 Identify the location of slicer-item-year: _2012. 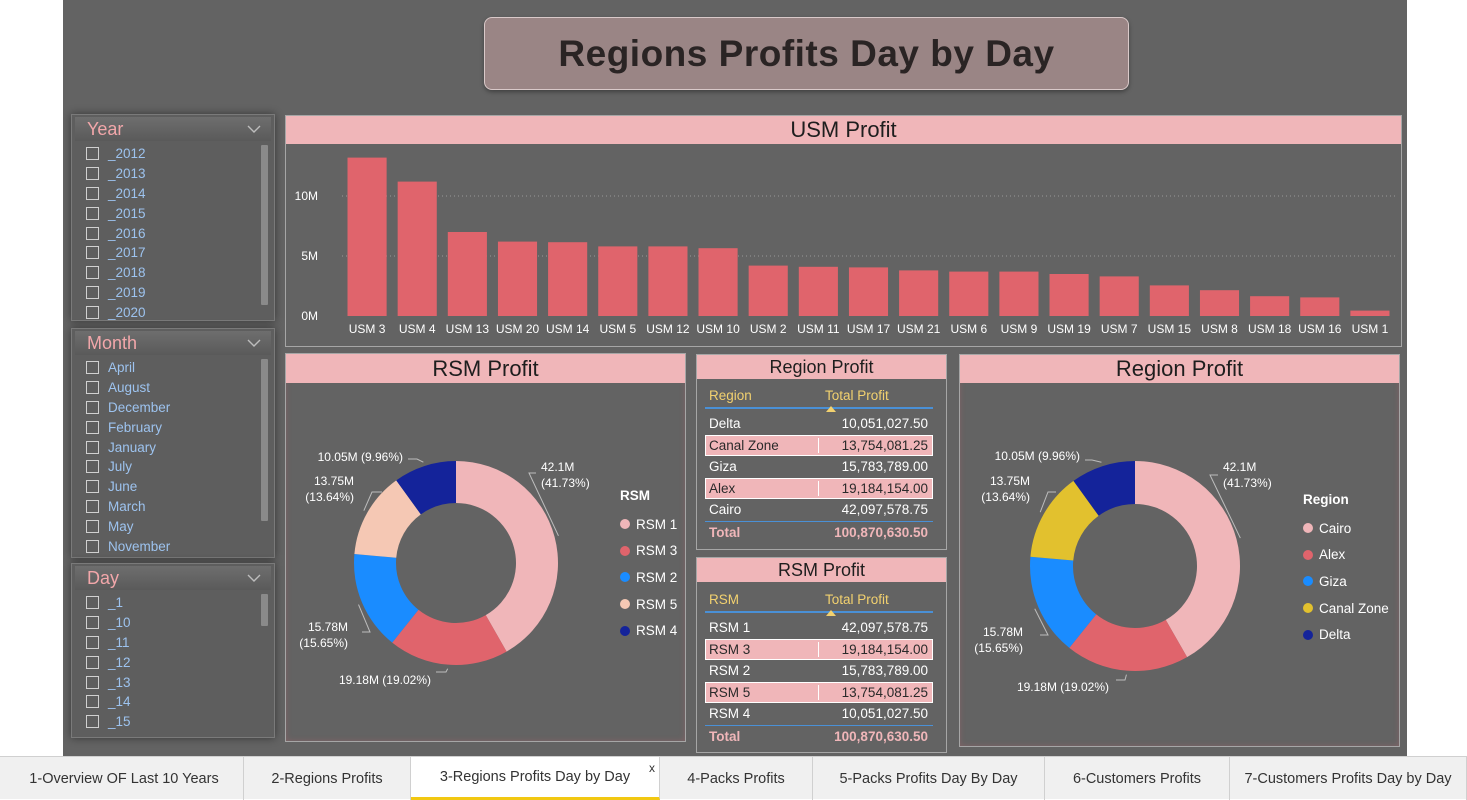
(180, 154).